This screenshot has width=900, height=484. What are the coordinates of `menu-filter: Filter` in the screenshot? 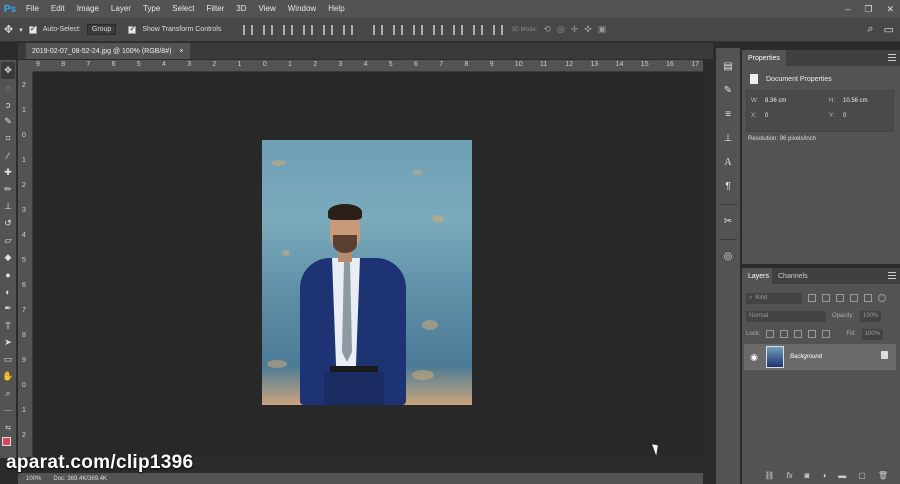 It's located at (216, 9).